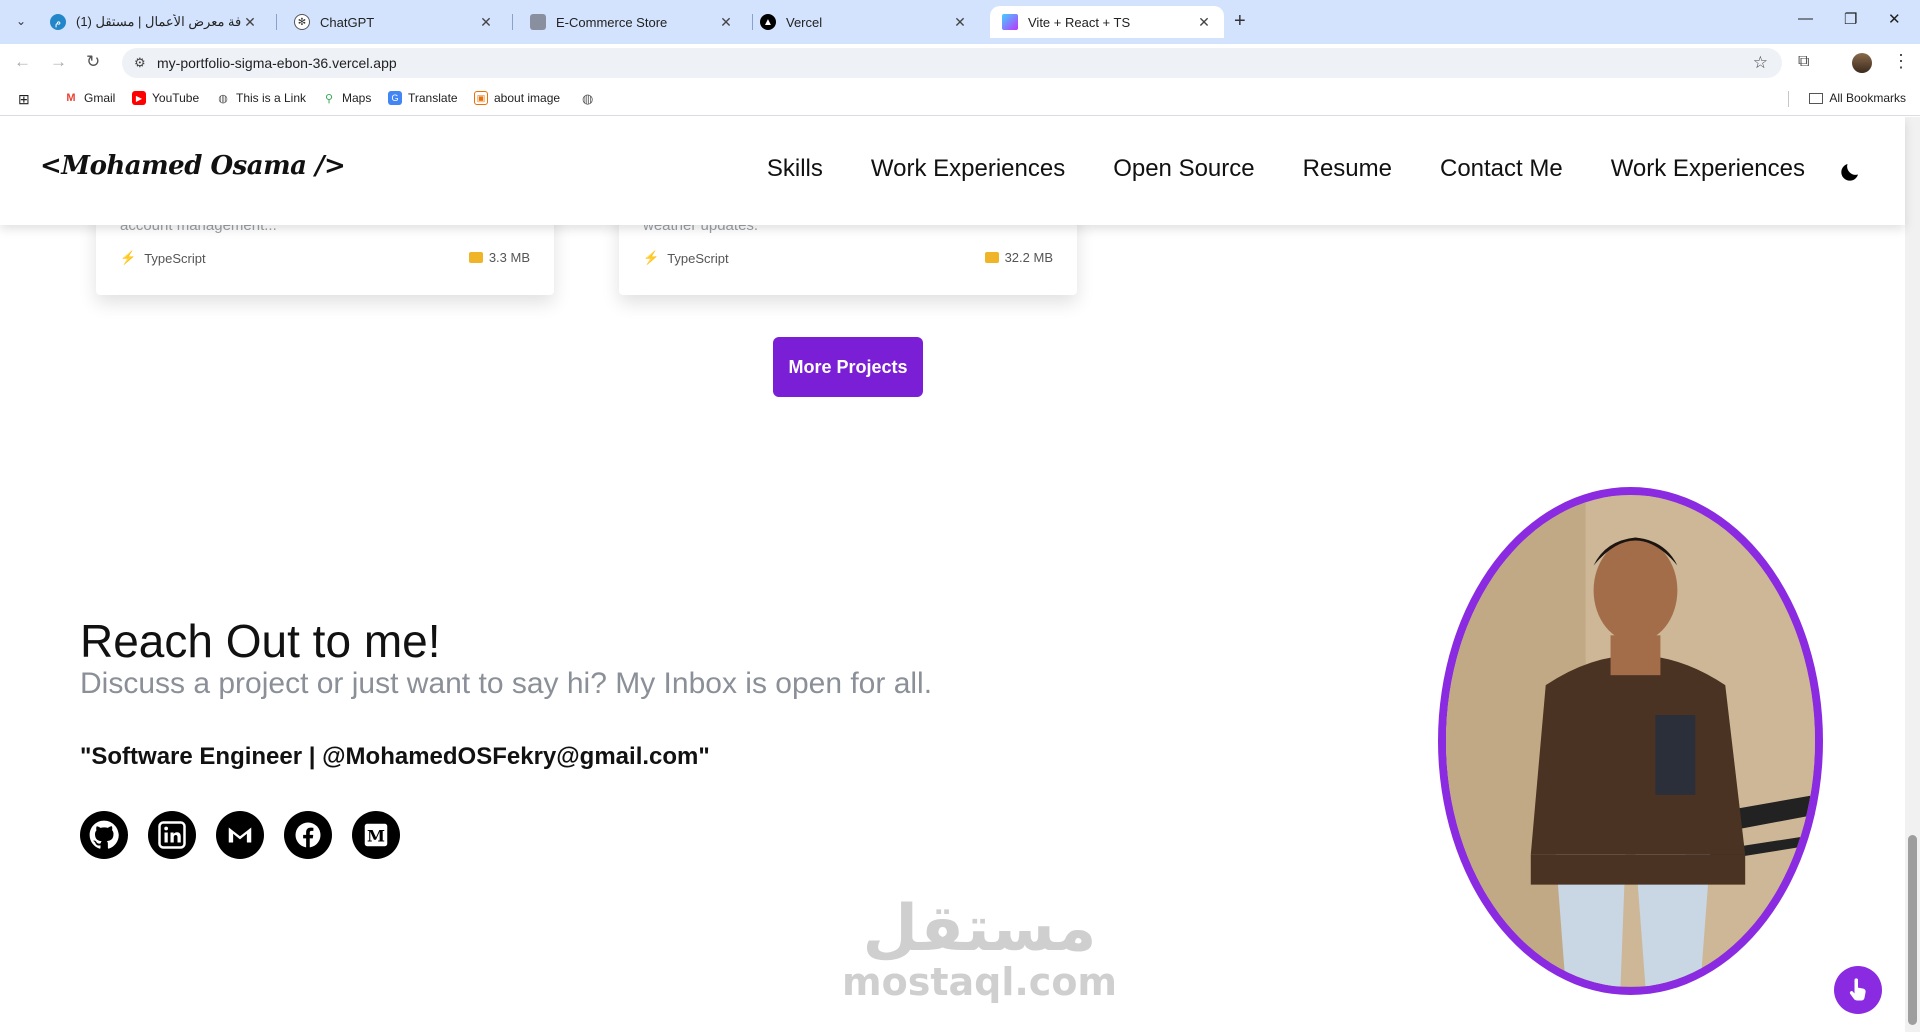  I want to click on person-illustration, so click(1630, 741).